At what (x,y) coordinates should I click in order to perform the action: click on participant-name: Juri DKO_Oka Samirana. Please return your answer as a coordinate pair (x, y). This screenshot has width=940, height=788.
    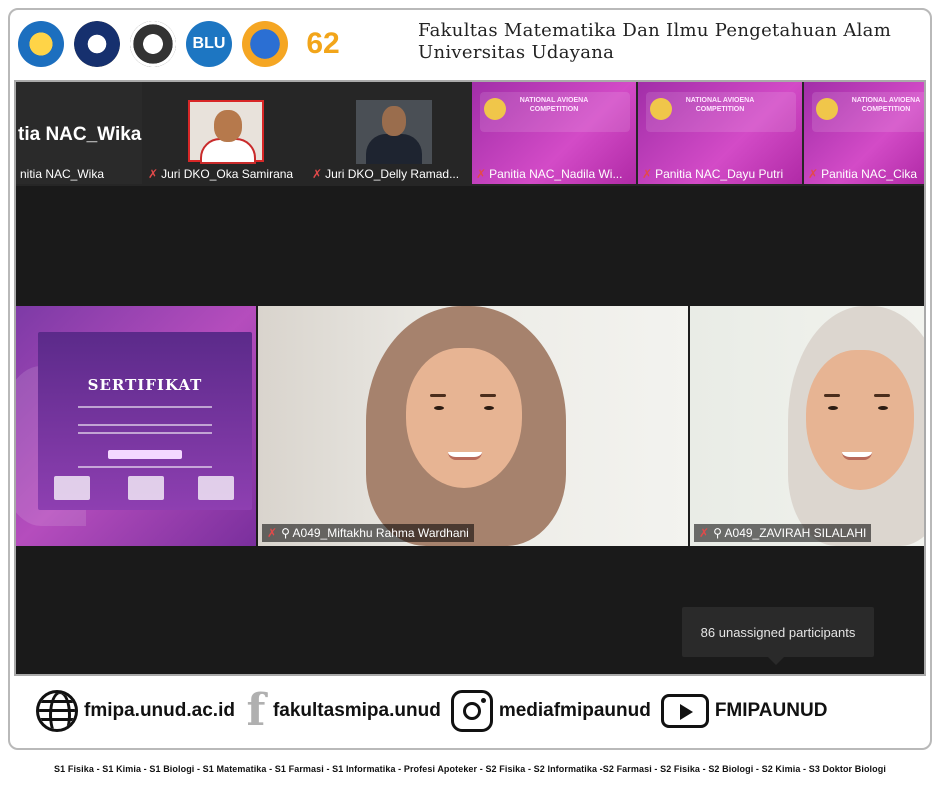
    Looking at the image, I should click on (227, 174).